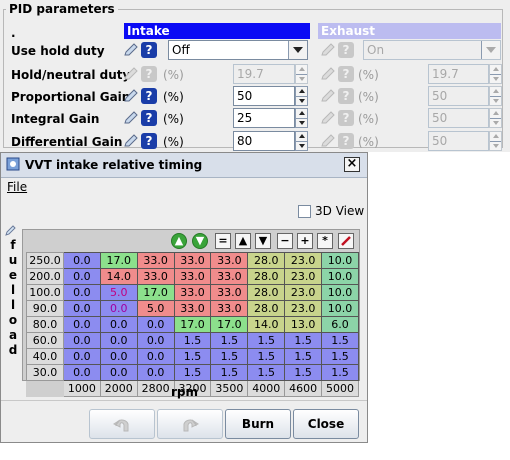  Describe the element at coordinates (346, 241) in the screenshot. I see `divide-button` at that location.